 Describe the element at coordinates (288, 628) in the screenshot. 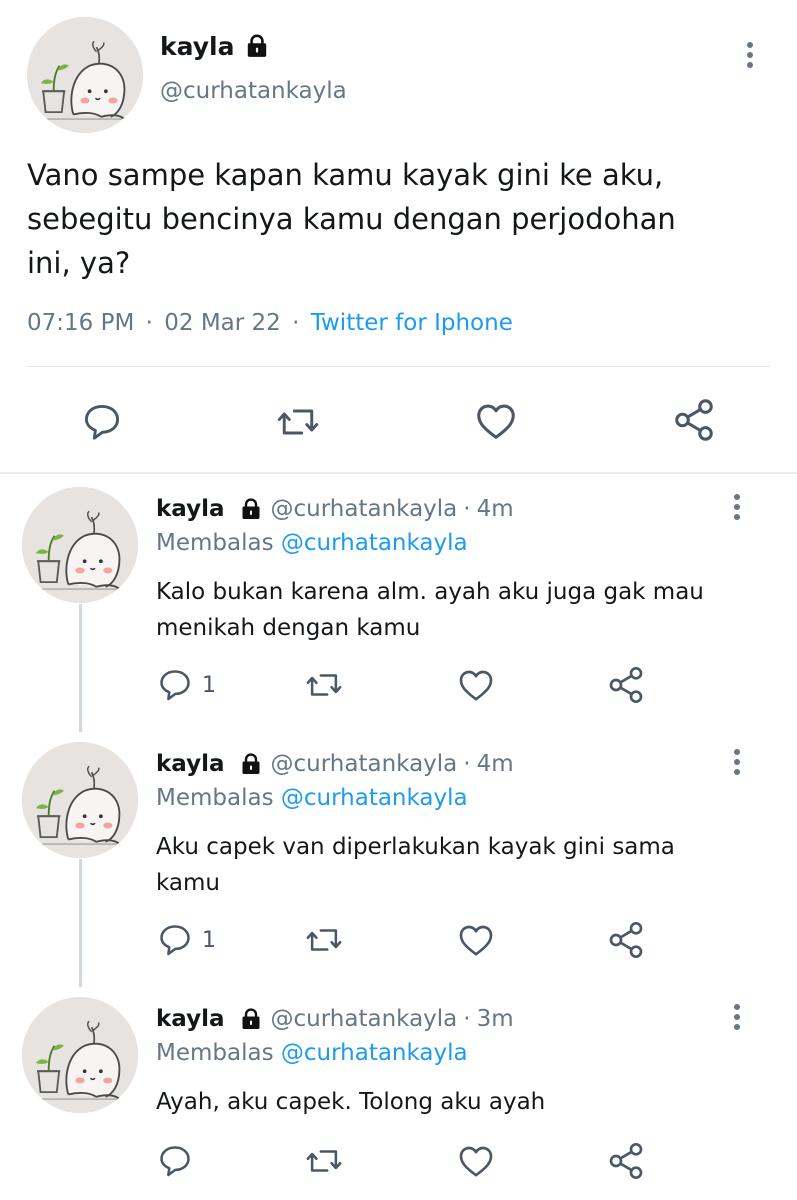

I see `tweet-text-line: menikah dengan kamu` at that location.